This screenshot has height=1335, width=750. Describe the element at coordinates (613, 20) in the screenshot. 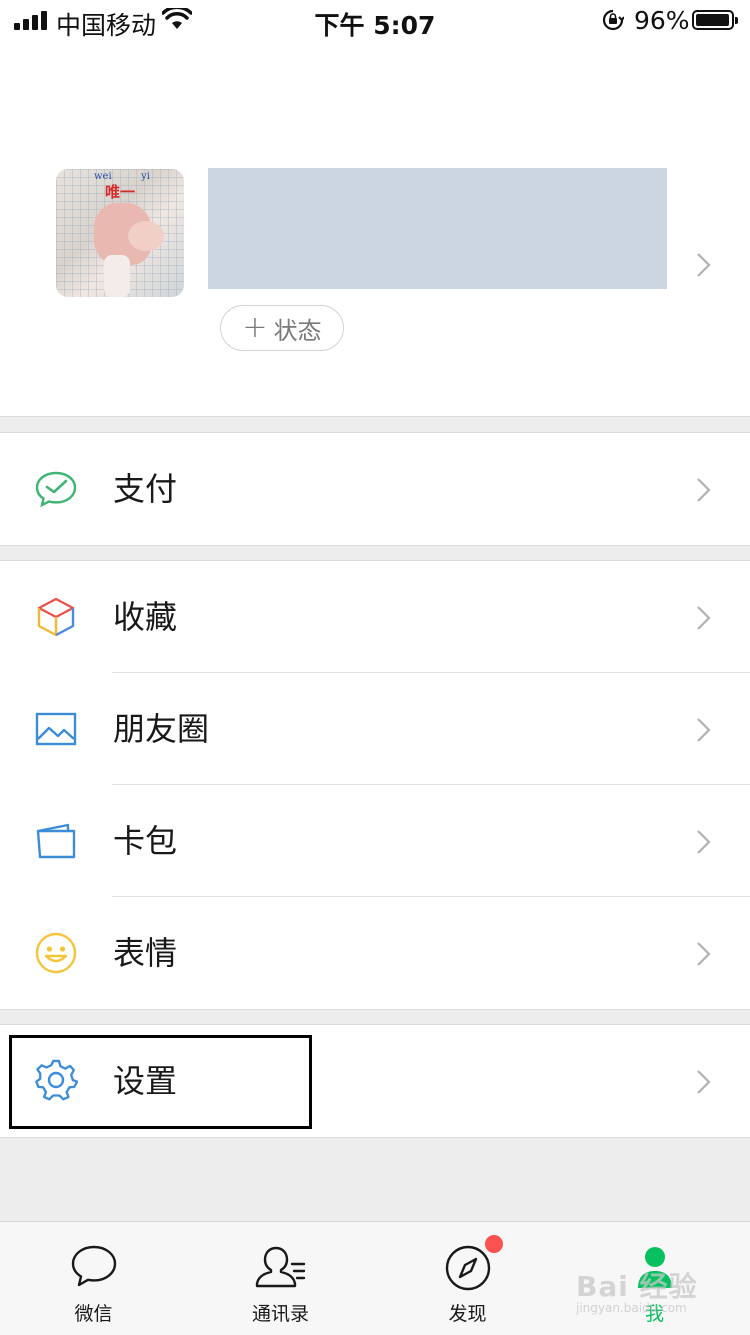

I see `rotation-lock-icon` at that location.